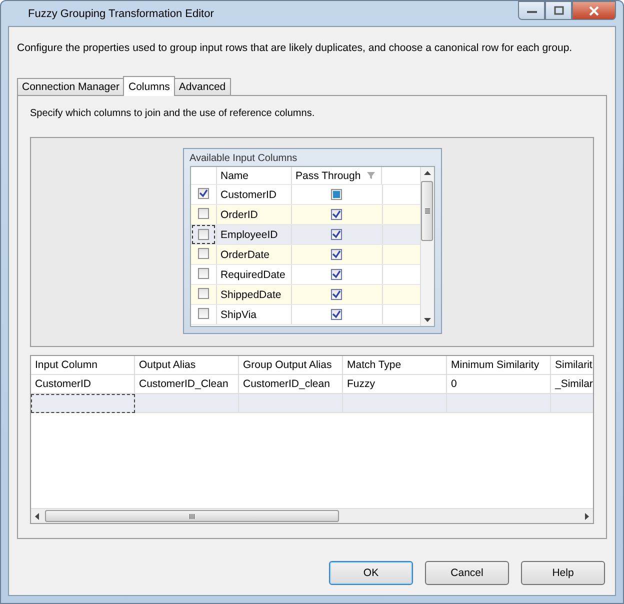  What do you see at coordinates (499, 365) in the screenshot?
I see `column-header: Minimum Similarity` at bounding box center [499, 365].